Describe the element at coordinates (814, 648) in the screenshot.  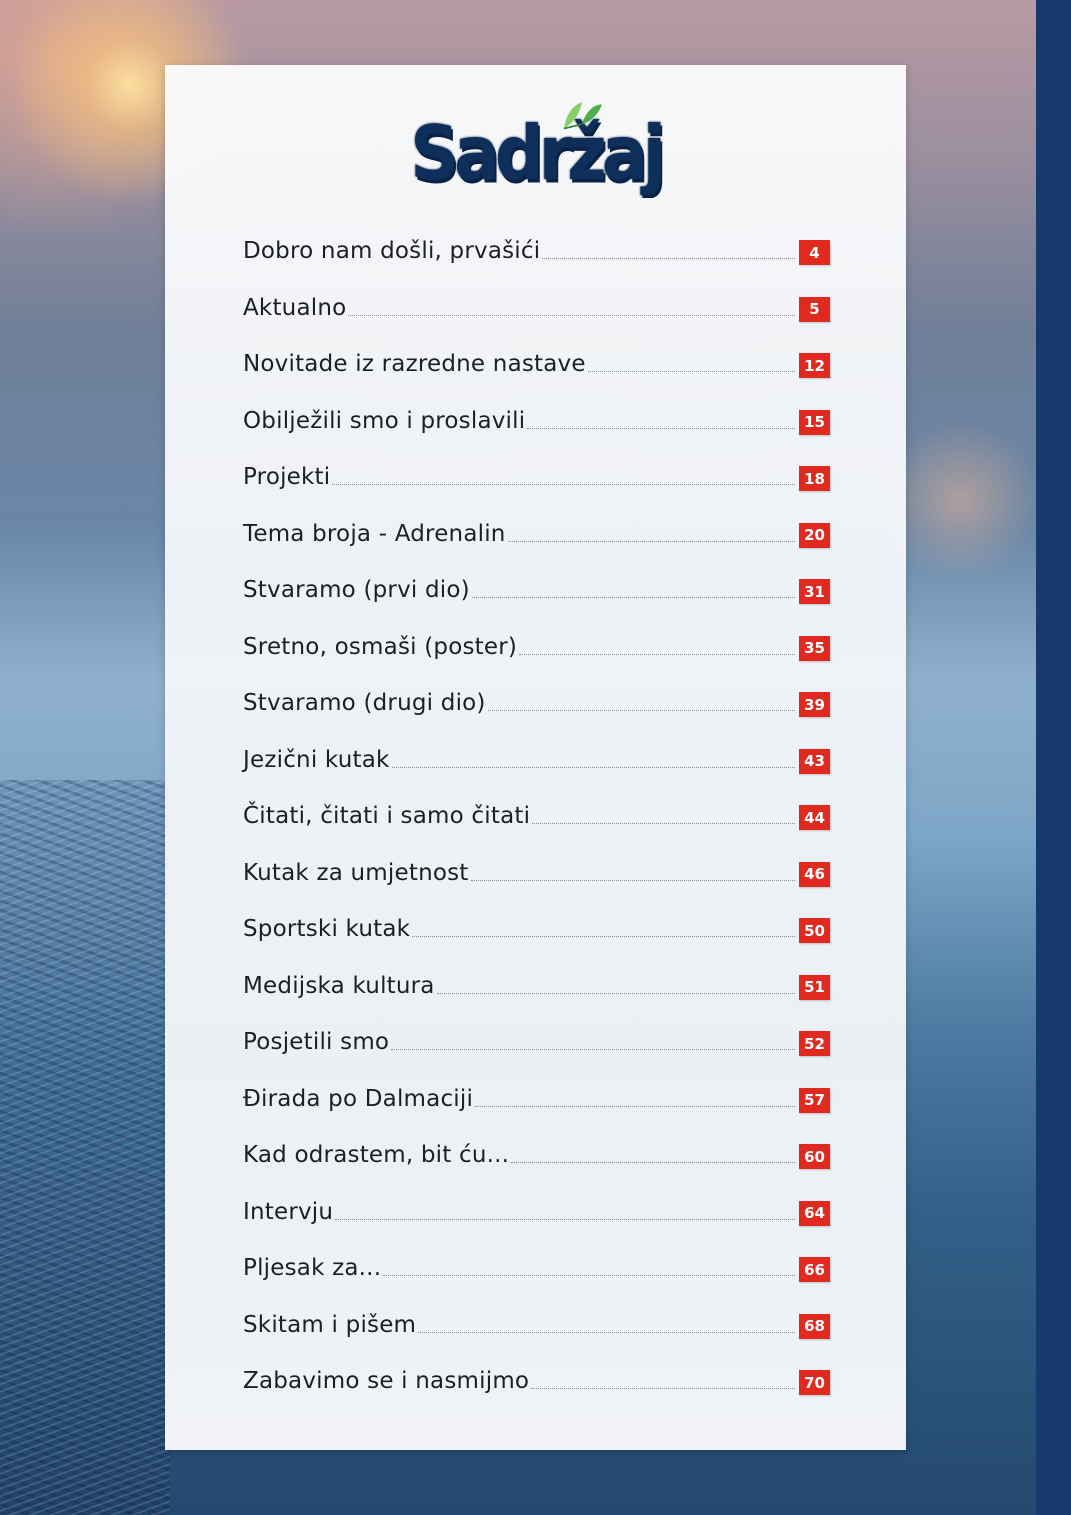
I see `page-number-badge: 35` at that location.